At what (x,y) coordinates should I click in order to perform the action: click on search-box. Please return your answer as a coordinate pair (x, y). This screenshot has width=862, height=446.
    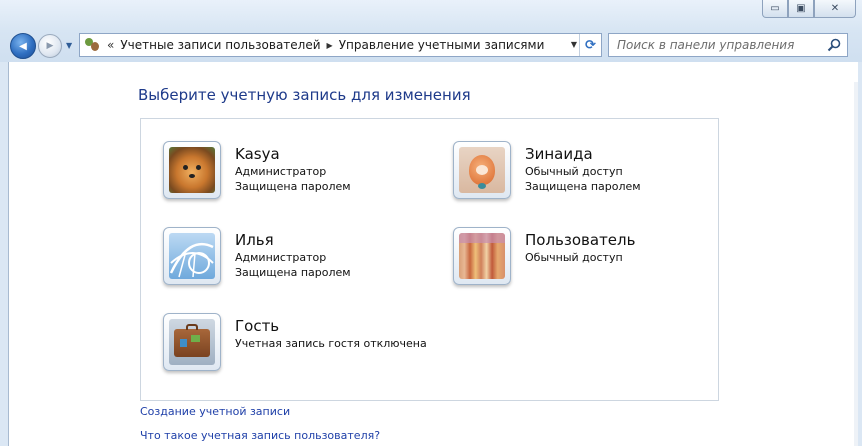
    Looking at the image, I should click on (728, 45).